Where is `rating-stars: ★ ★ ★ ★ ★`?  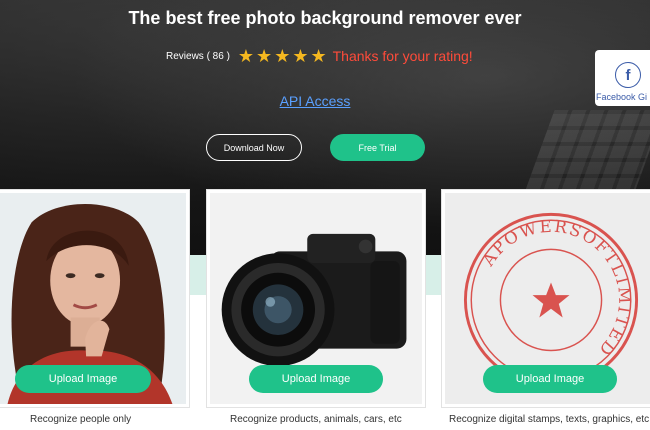 rating-stars: ★ ★ ★ ★ ★ is located at coordinates (282, 56).